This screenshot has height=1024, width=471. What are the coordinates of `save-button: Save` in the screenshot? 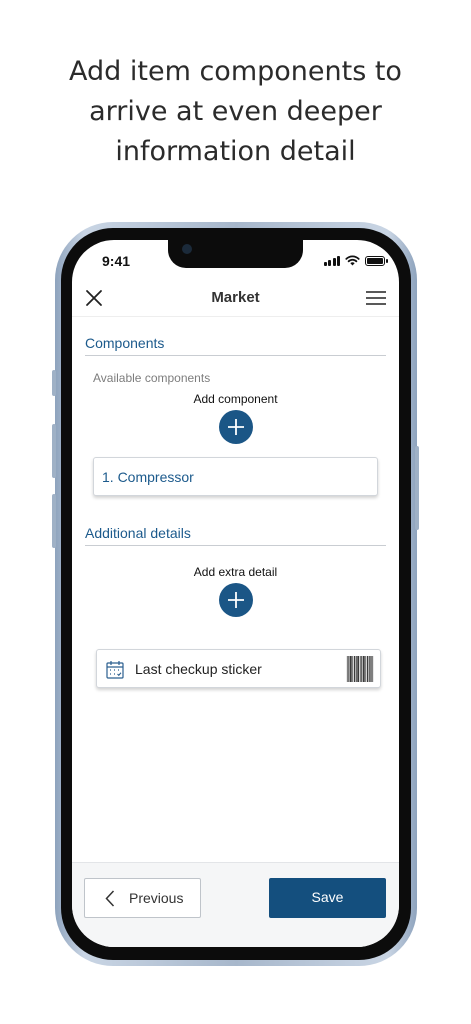 It's located at (327, 898).